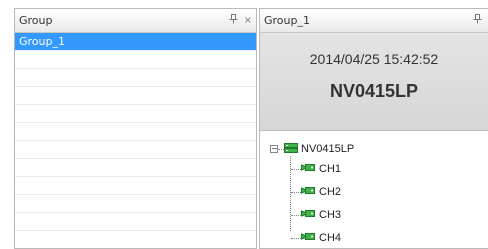  Describe the element at coordinates (374, 21) in the screenshot. I see `group-detail-titlebar: Group_1` at that location.